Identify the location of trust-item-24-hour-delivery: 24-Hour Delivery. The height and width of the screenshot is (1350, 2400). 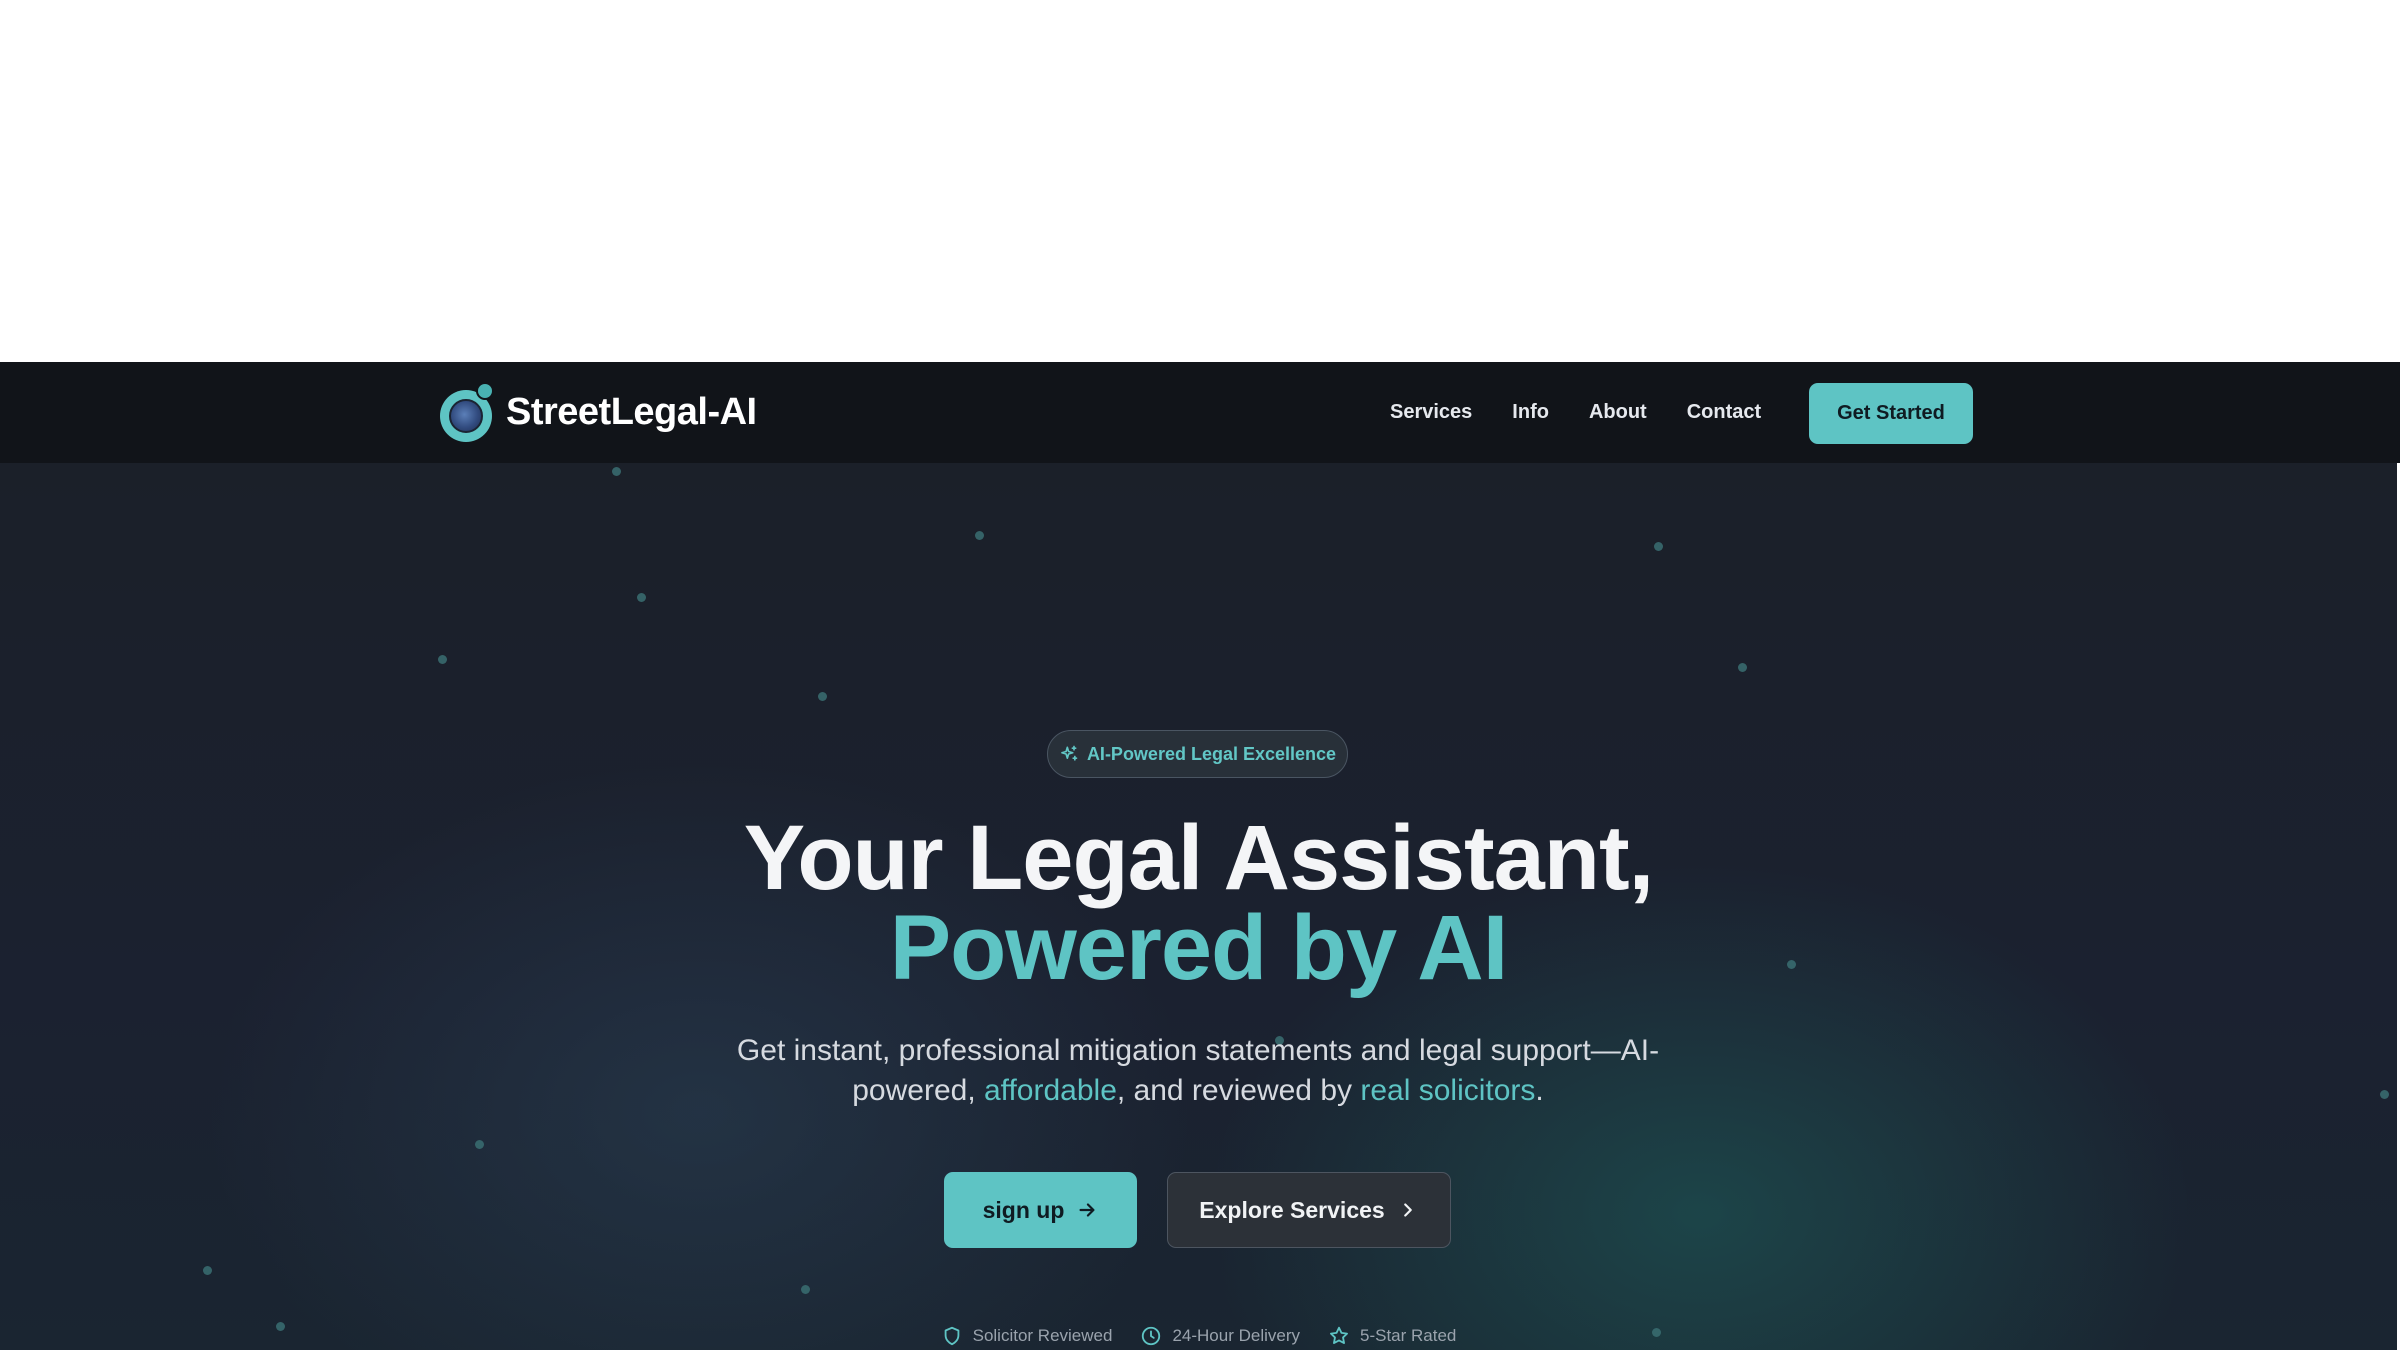
(1220, 1336).